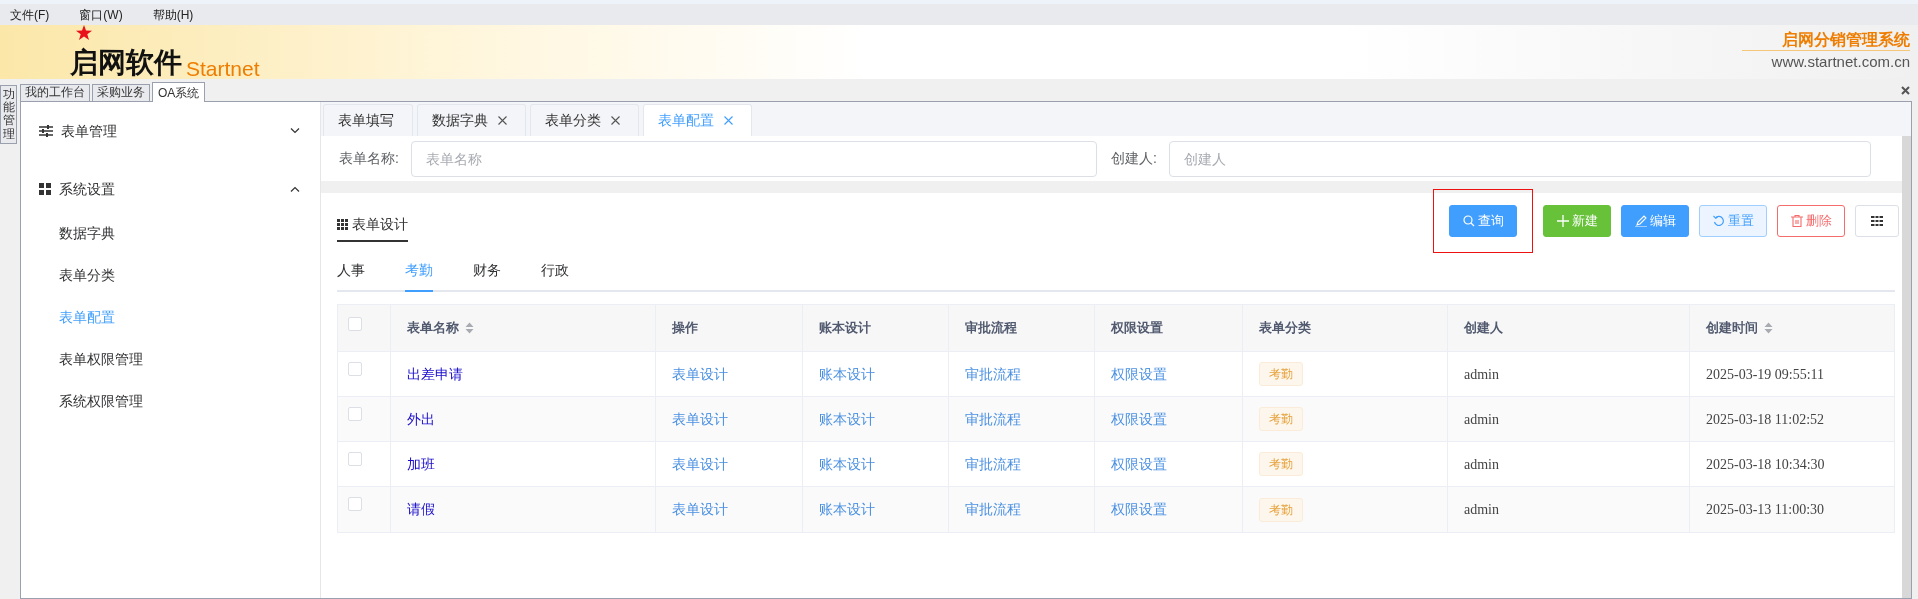 Image resolution: width=1918 pixels, height=599 pixels. What do you see at coordinates (1468, 220) in the screenshot?
I see `search-icon` at bounding box center [1468, 220].